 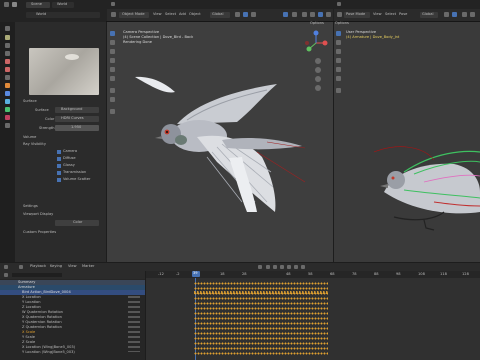 I want to click on solid-shading-icon, so click(x=312, y=14).